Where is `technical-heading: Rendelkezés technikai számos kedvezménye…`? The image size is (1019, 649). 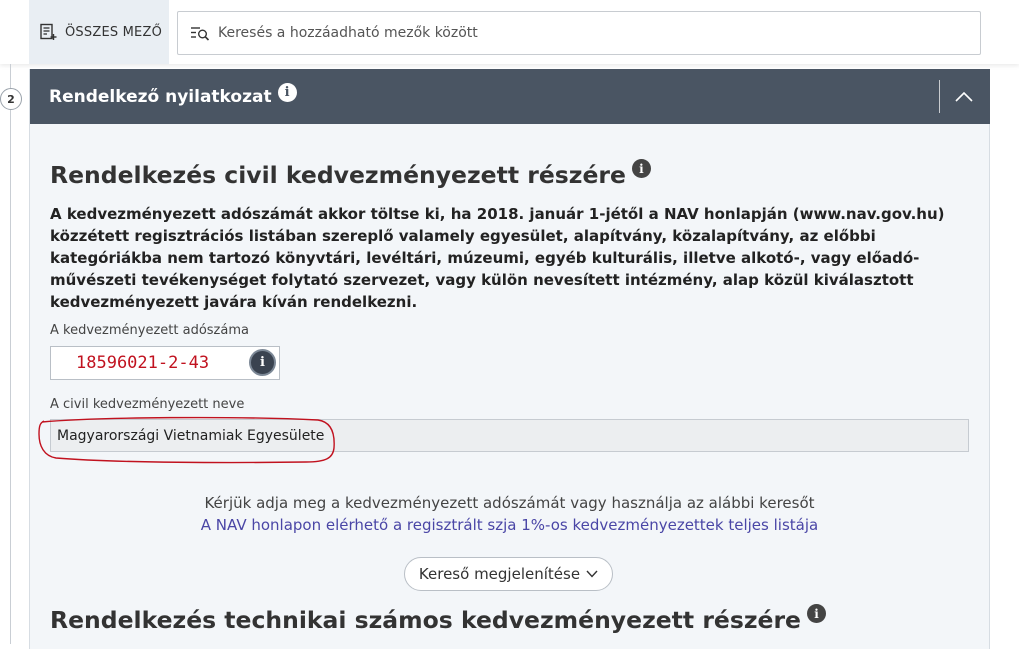
technical-heading: Rendelkezés technikai számos kedvezménye… is located at coordinates (438, 619).